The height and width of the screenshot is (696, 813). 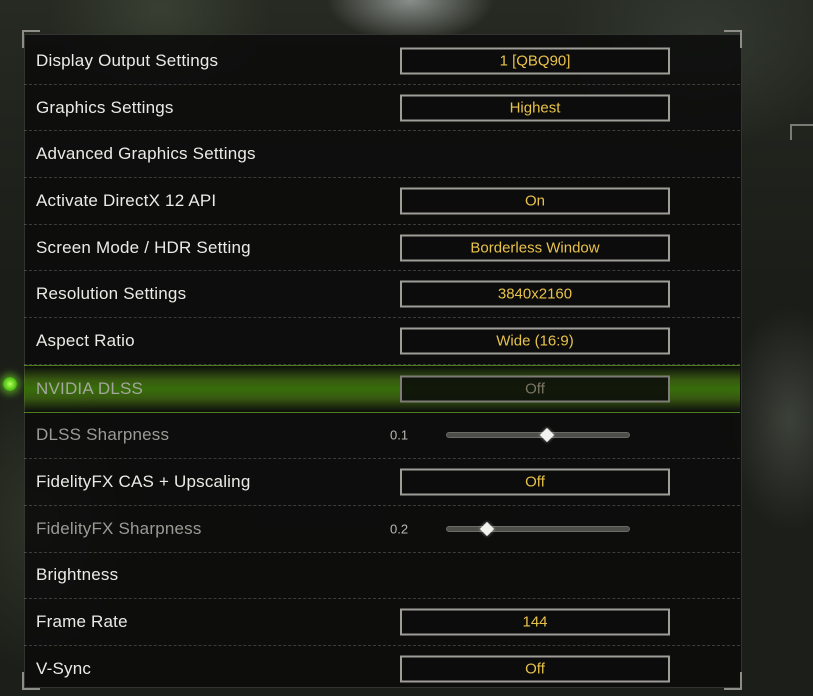 What do you see at coordinates (127, 60) in the screenshot?
I see `setting-label: Display Output Settings` at bounding box center [127, 60].